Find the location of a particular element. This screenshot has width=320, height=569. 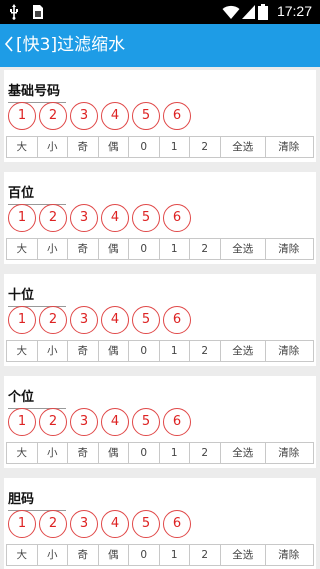

signal-icon is located at coordinates (248, 12).